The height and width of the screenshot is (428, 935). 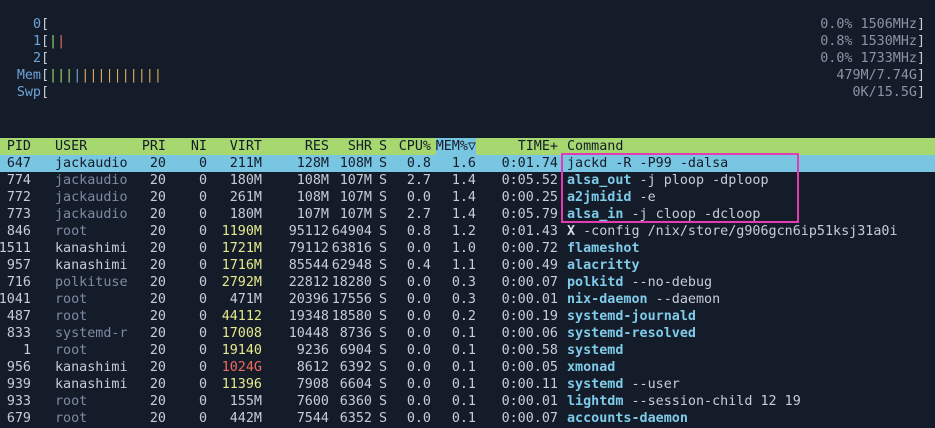 What do you see at coordinates (18, 214) in the screenshot?
I see `process-pid: 773` at bounding box center [18, 214].